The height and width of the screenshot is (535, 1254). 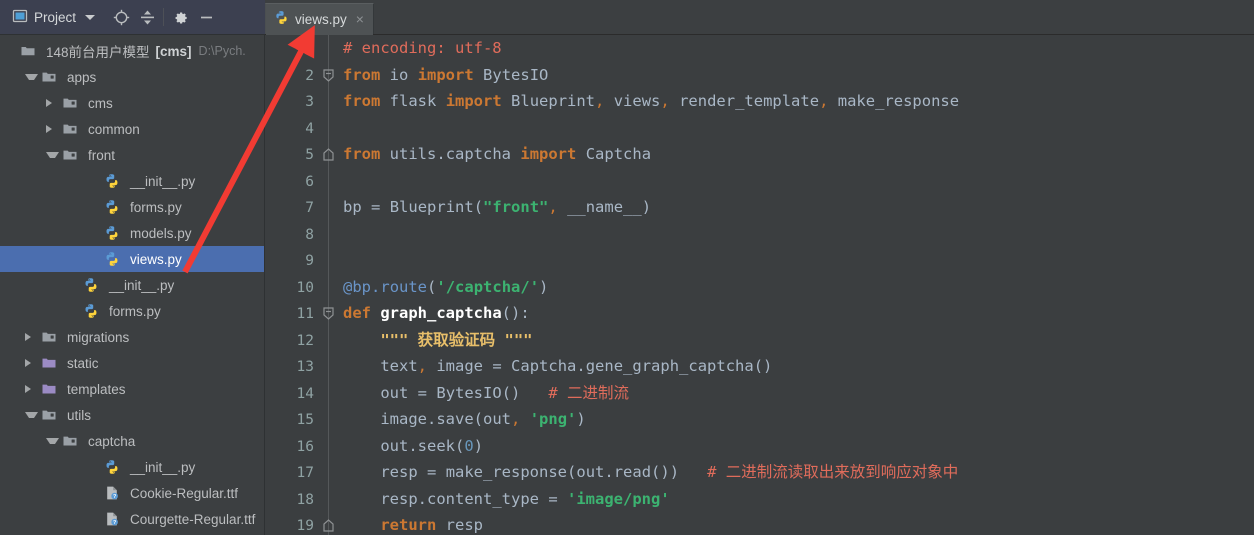 What do you see at coordinates (156, 259) in the screenshot?
I see `tree-item-label: views.py` at bounding box center [156, 259].